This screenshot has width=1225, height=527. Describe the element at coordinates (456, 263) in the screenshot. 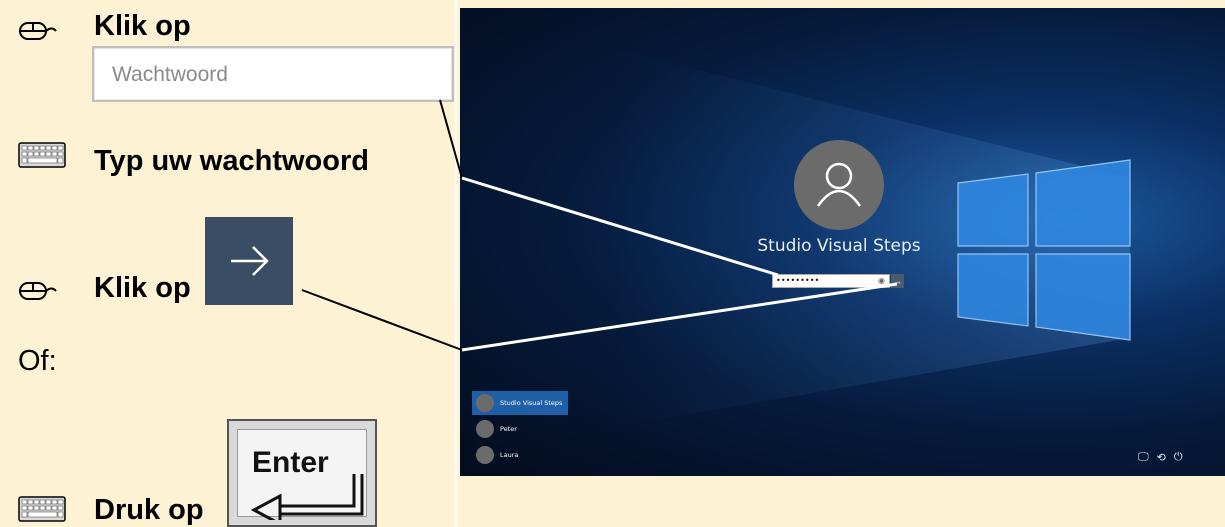

I see `panel-divider` at that location.